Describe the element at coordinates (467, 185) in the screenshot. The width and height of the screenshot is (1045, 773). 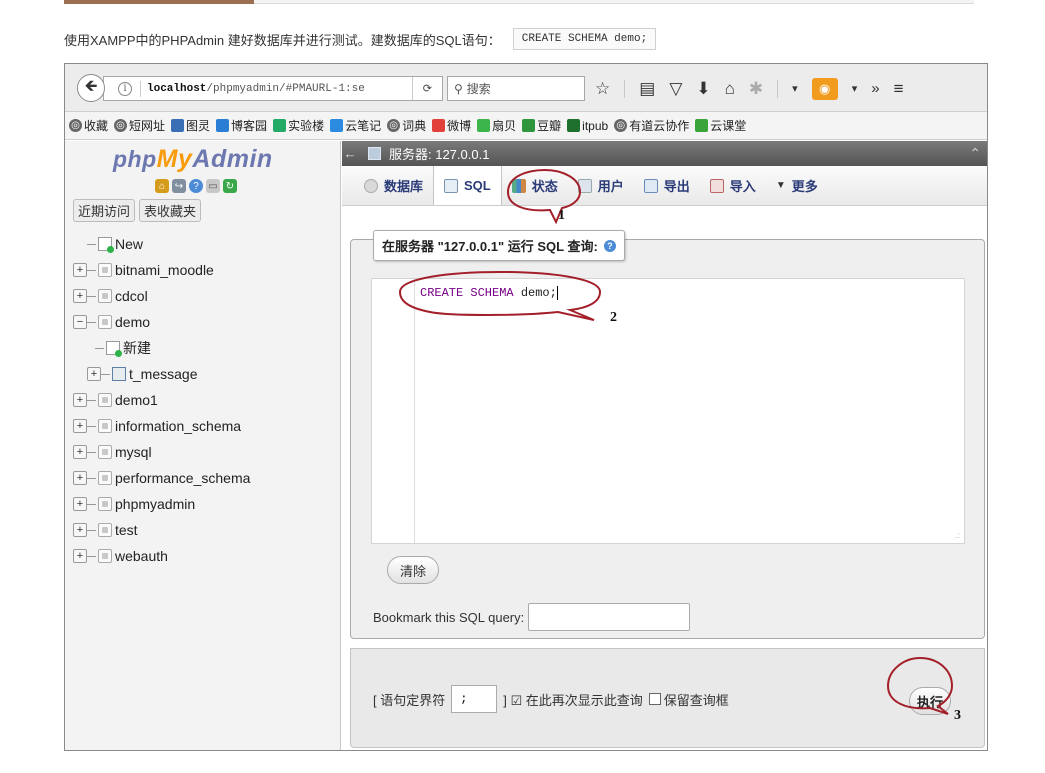
I see `tab-sql: SQL` at that location.